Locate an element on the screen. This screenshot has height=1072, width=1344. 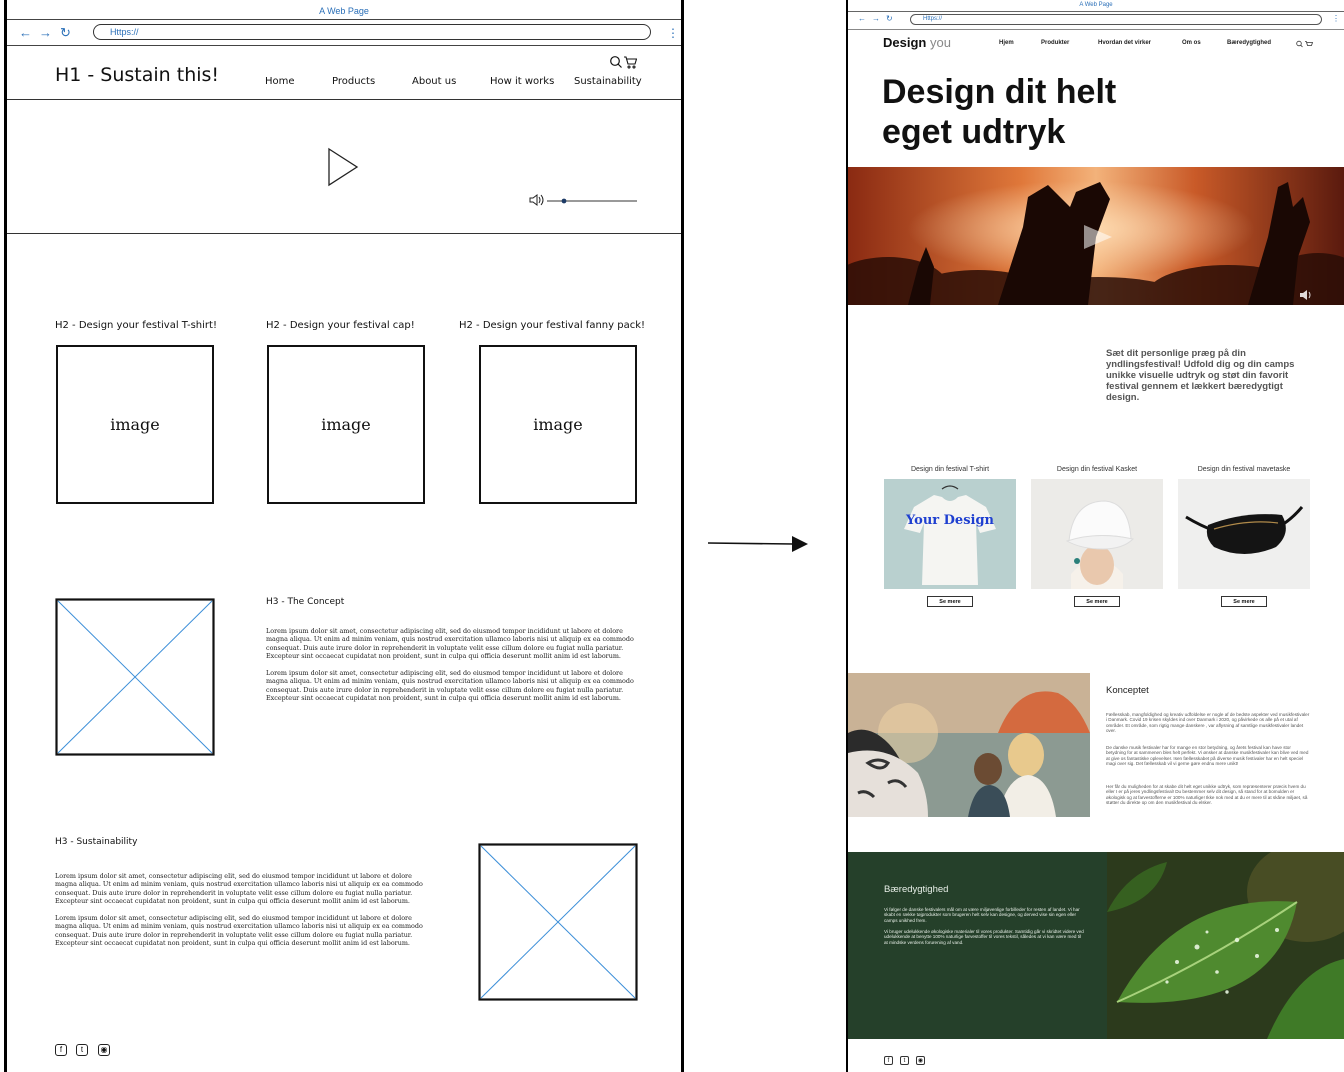
mock-url-bar: Https:// is located at coordinates (1116, 19).